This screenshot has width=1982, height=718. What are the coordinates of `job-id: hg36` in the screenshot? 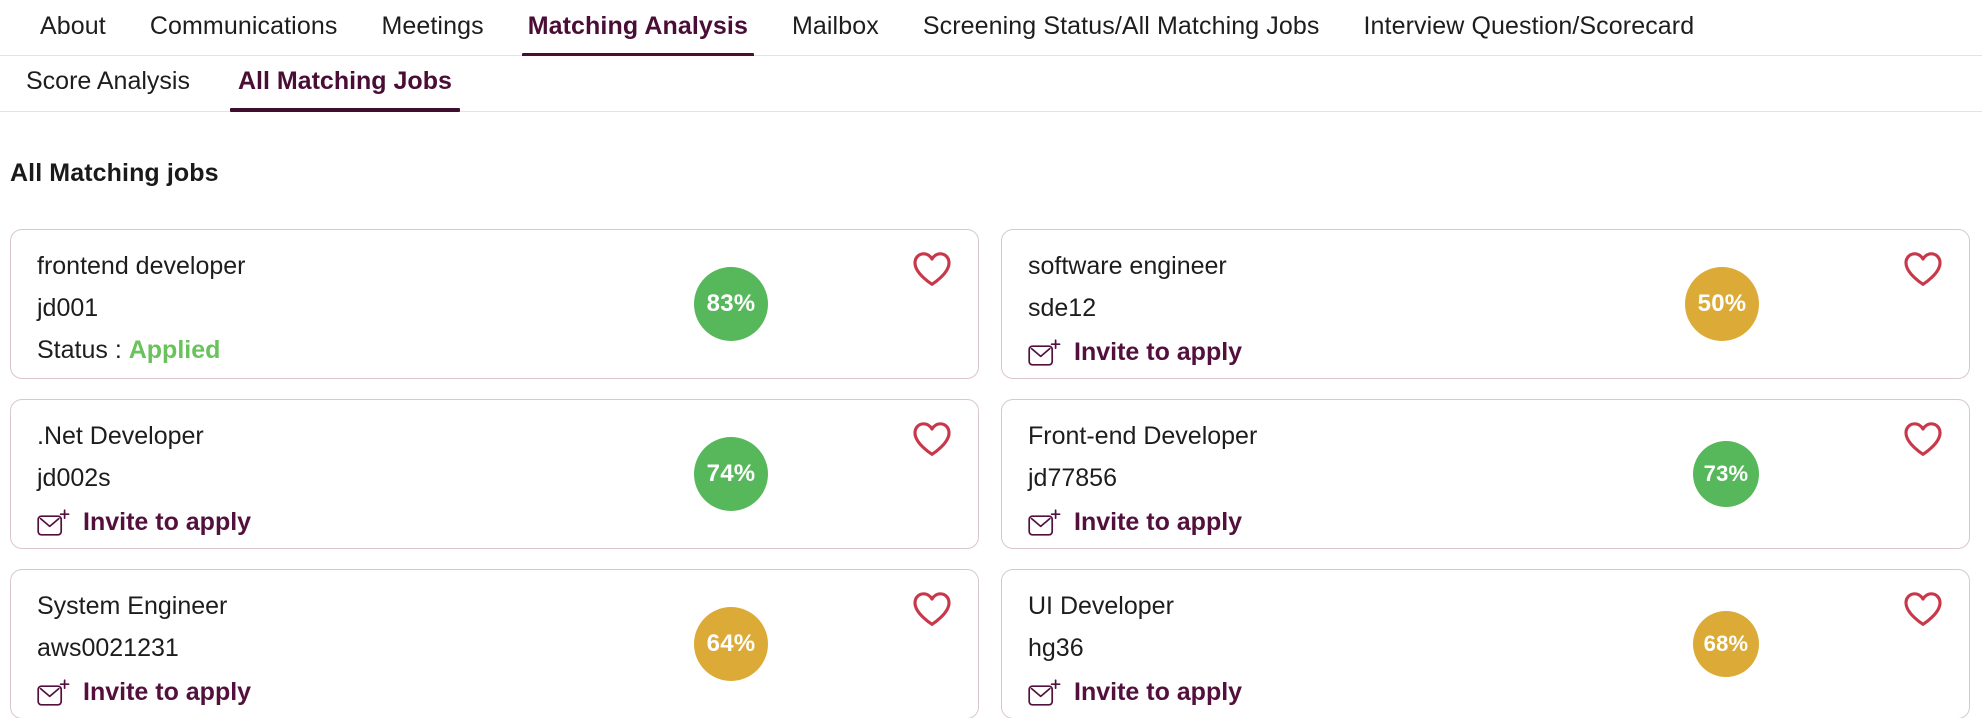 It's located at (1056, 647).